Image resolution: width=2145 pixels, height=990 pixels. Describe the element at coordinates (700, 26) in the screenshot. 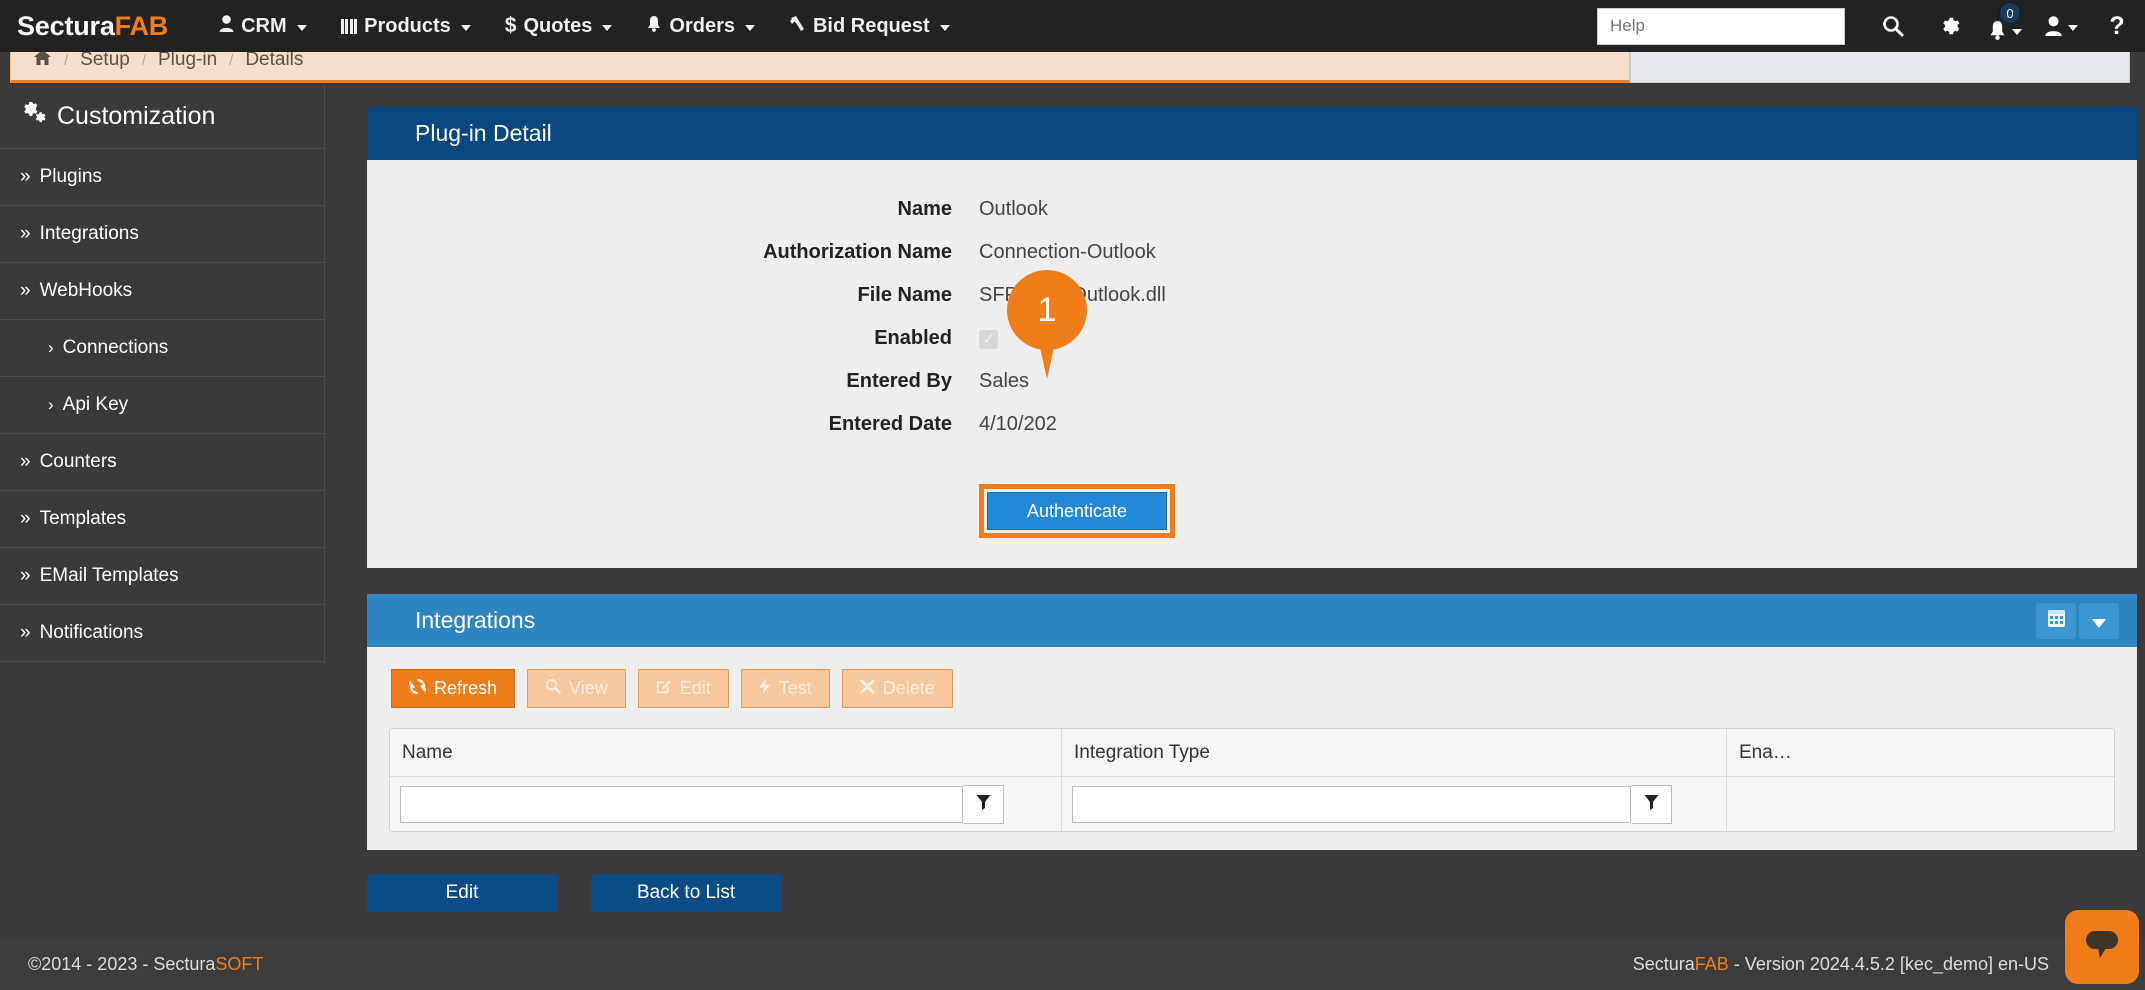

I see `nav-item-orders: Orders` at that location.